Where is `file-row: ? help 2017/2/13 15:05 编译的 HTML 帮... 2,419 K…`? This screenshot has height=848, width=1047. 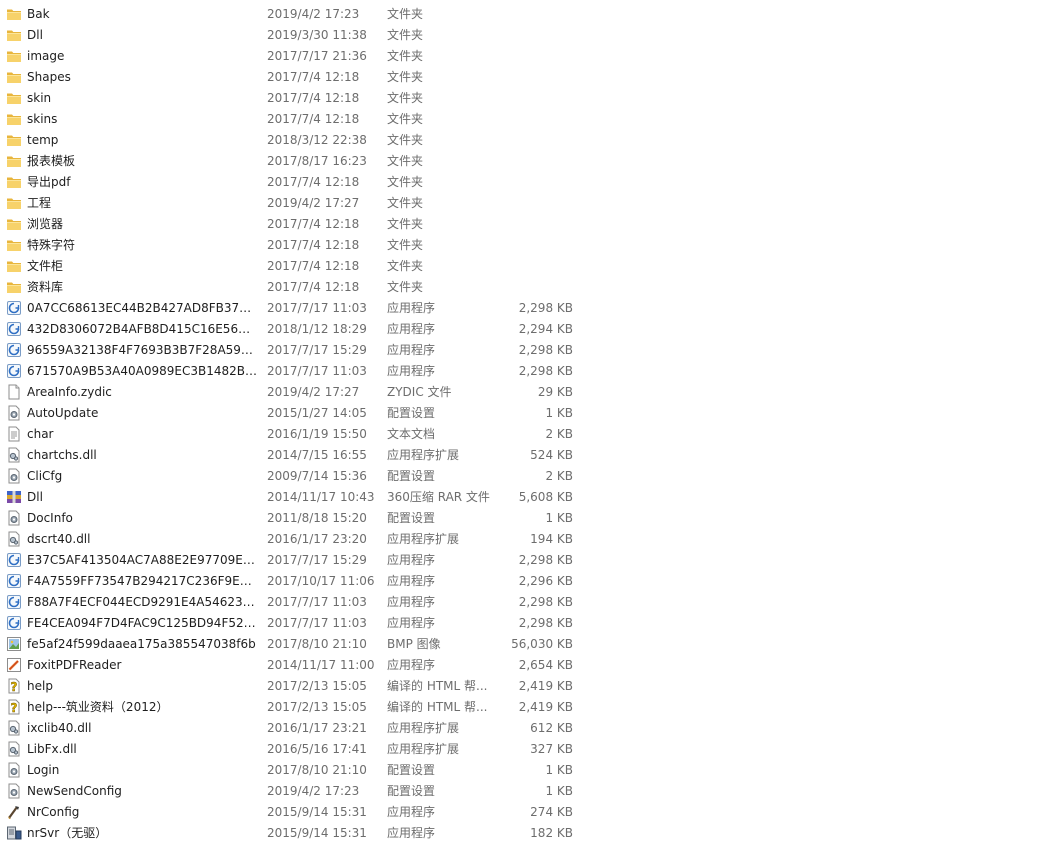
file-row: ? help 2017/2/13 15:05 编译的 HTML 帮... 2,419 K… is located at coordinates (523, 686).